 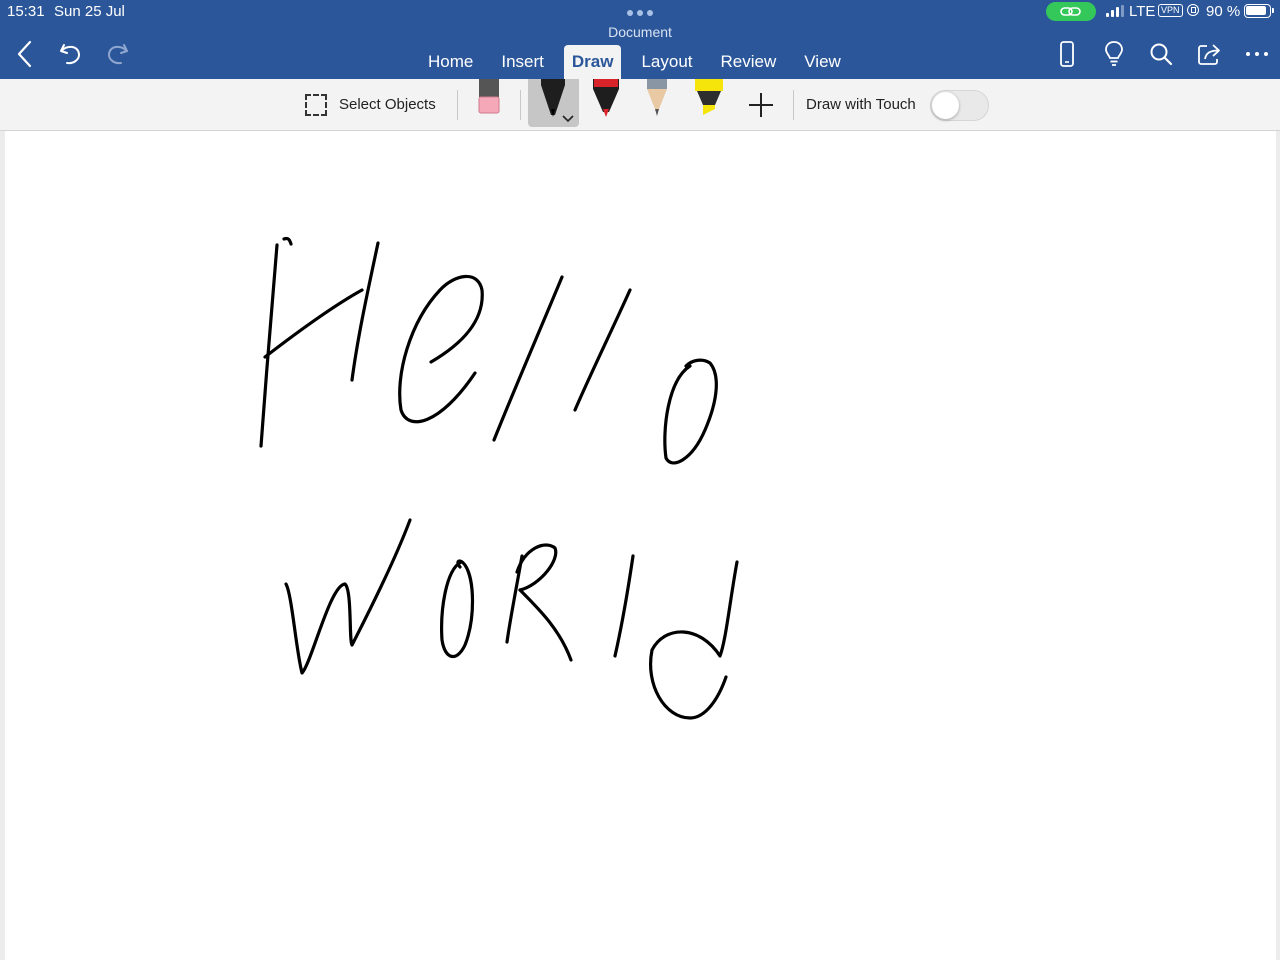 I want to click on tab-home: Home, so click(x=450, y=62).